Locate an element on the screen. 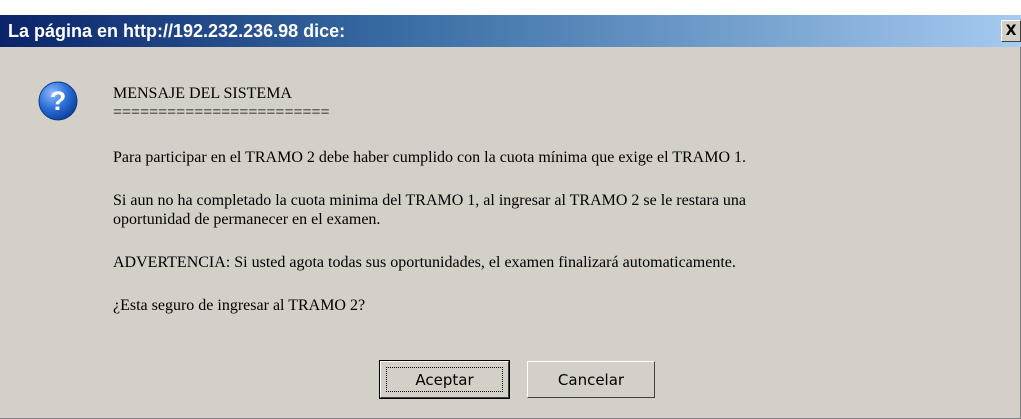 The width and height of the screenshot is (1021, 419). accept-button: Aceptar is located at coordinates (444, 379).